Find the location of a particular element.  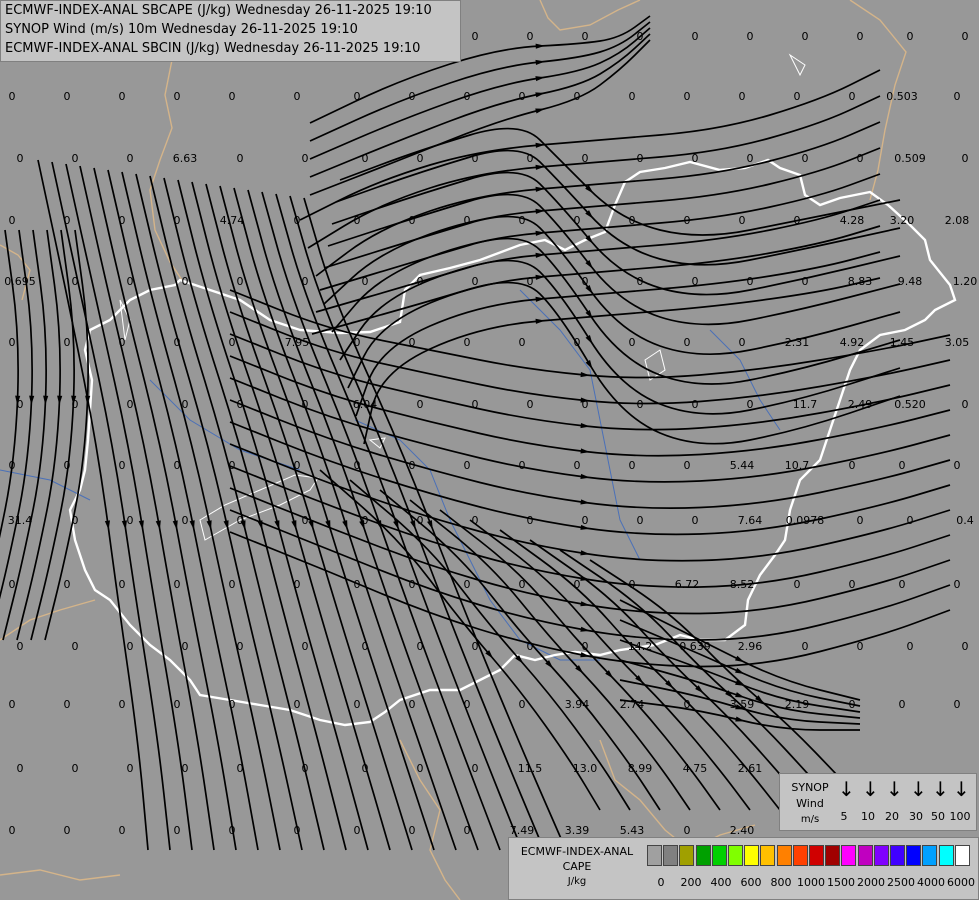

cape-value-label: 2.31 is located at coordinates (797, 342).